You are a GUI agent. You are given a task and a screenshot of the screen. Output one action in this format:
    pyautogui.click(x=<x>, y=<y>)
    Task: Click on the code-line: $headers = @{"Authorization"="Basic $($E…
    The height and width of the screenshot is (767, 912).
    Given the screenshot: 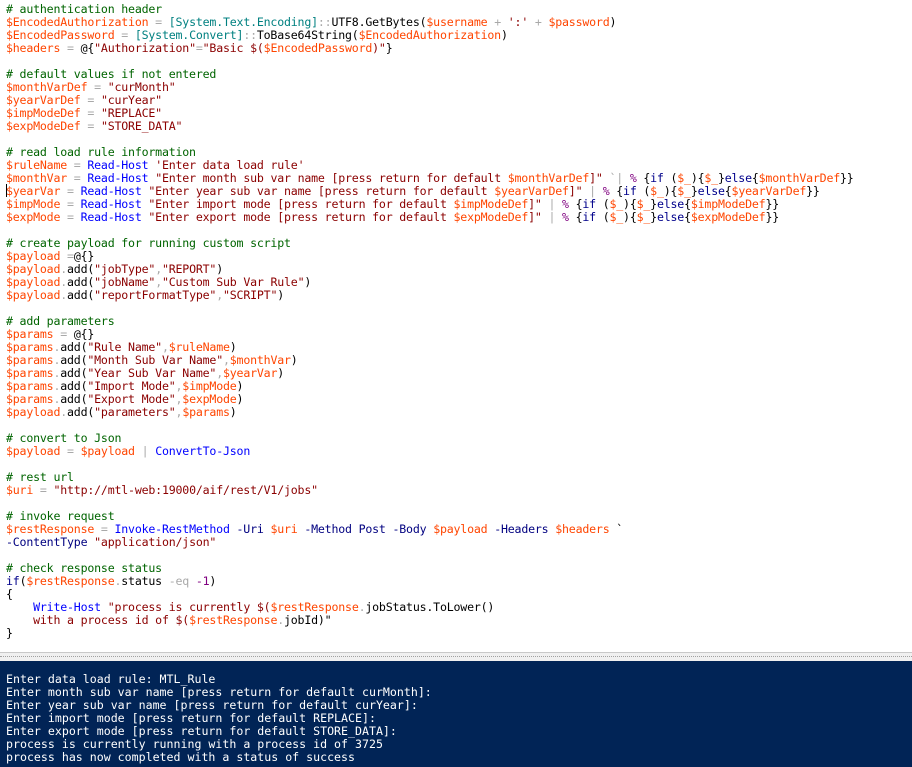 What is the action you would take?
    pyautogui.click(x=199, y=48)
    